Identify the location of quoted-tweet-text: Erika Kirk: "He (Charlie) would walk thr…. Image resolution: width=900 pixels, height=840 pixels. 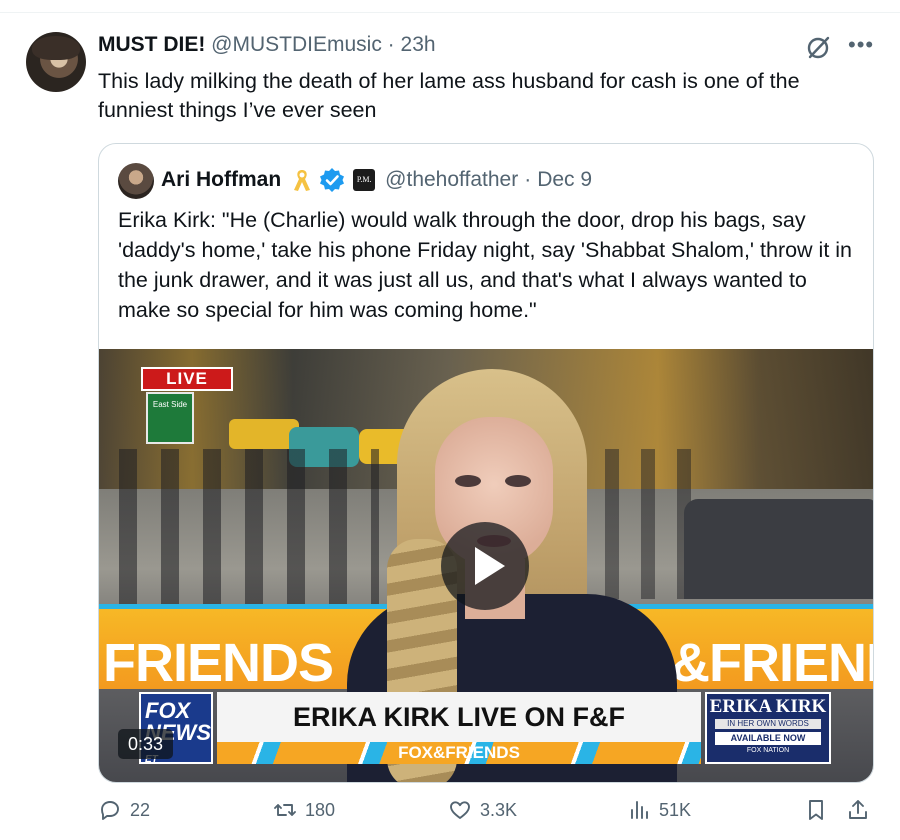
(485, 265).